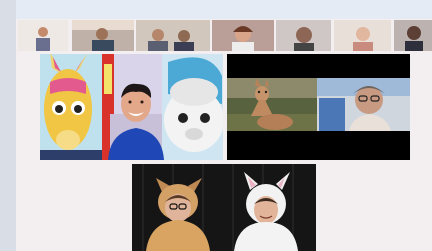  I want to click on costume-video-frame, so click(224, 207).